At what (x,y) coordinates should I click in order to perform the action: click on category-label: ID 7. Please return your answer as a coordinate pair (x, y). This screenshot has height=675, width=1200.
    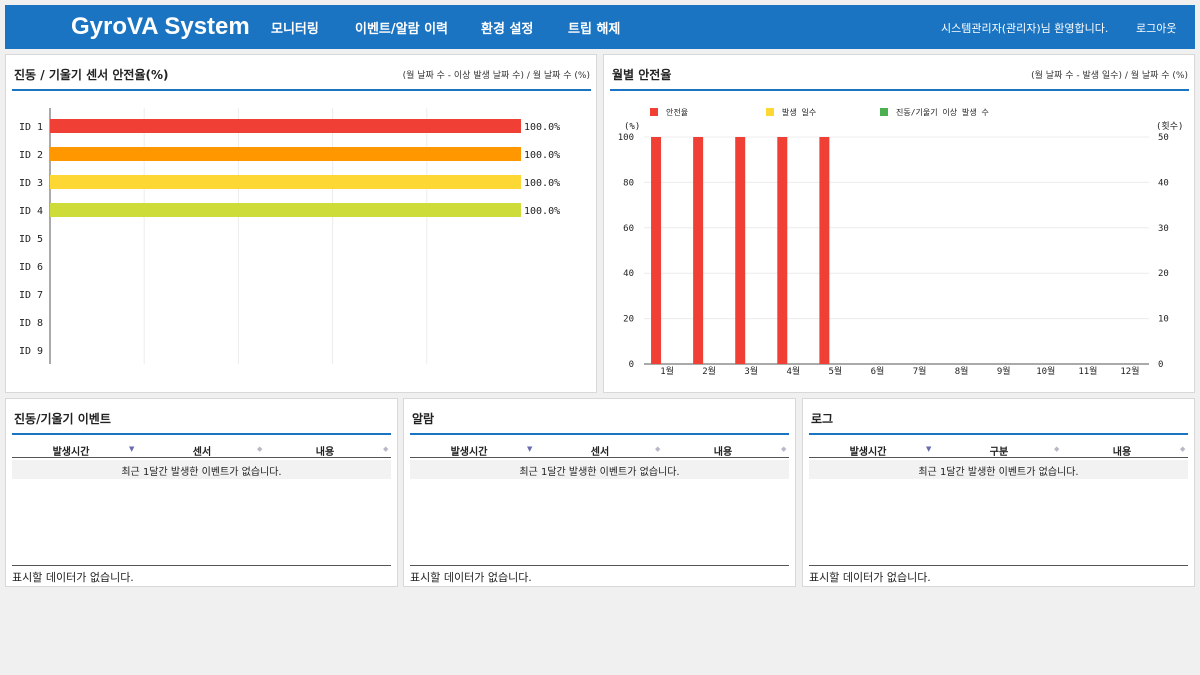
    Looking at the image, I should click on (31, 295).